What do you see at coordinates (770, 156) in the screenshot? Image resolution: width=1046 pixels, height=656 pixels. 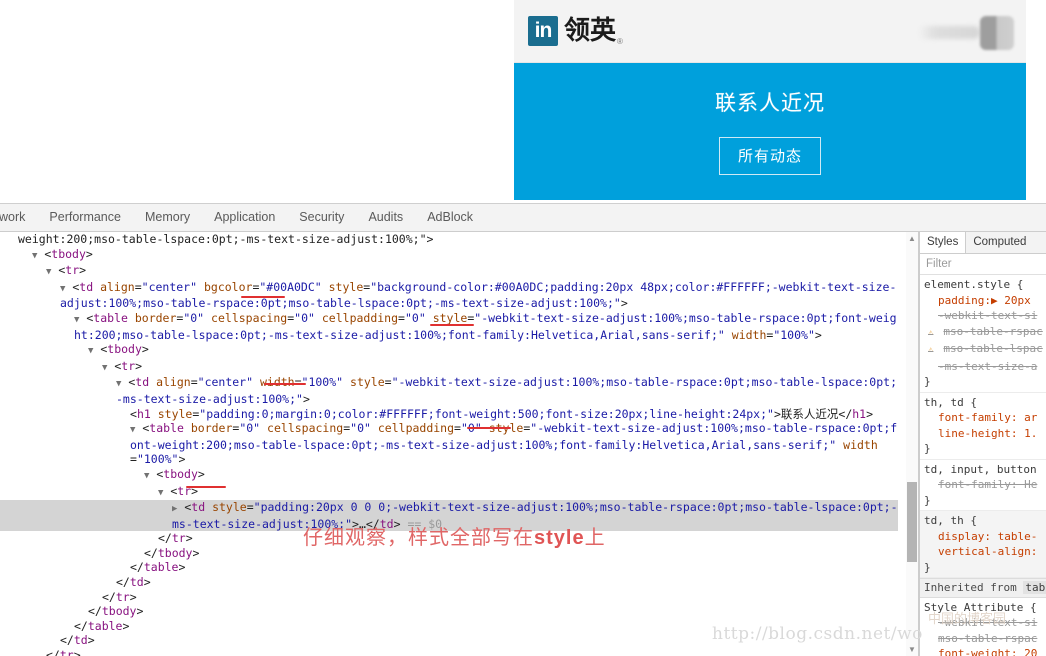 I see `all-updates-button: 所有动态` at bounding box center [770, 156].